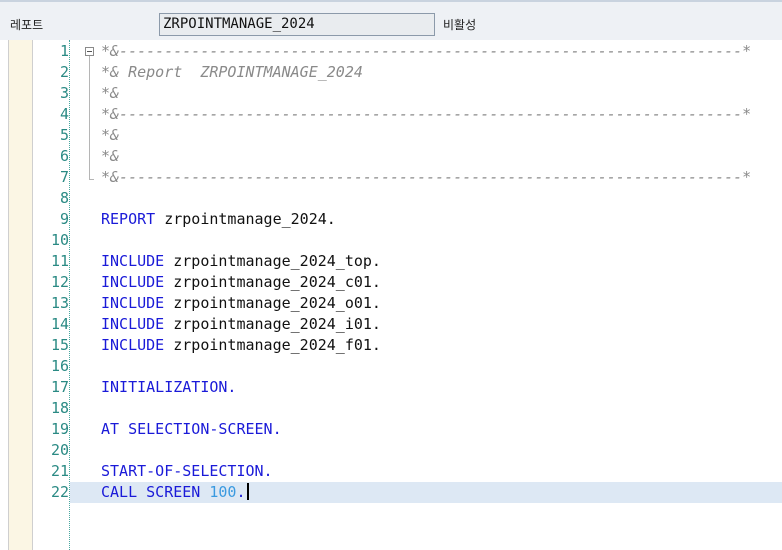  What do you see at coordinates (391, 429) in the screenshot?
I see `code-line: 19 AT SELECTION-SCREEN.` at bounding box center [391, 429].